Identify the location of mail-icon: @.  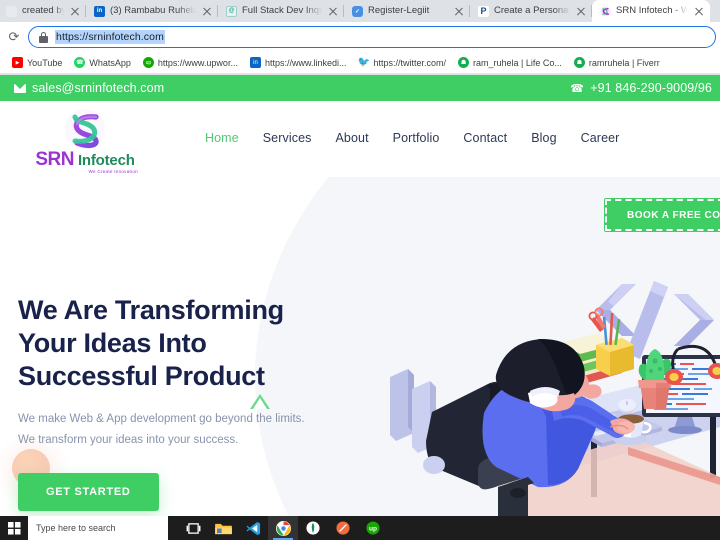
(231, 11).